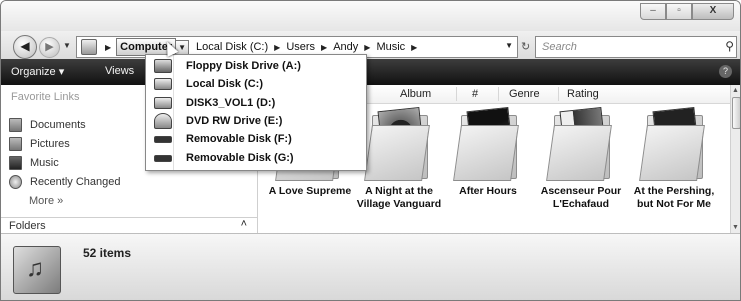 The height and width of the screenshot is (301, 741). I want to click on views-button: Views, so click(119, 71).